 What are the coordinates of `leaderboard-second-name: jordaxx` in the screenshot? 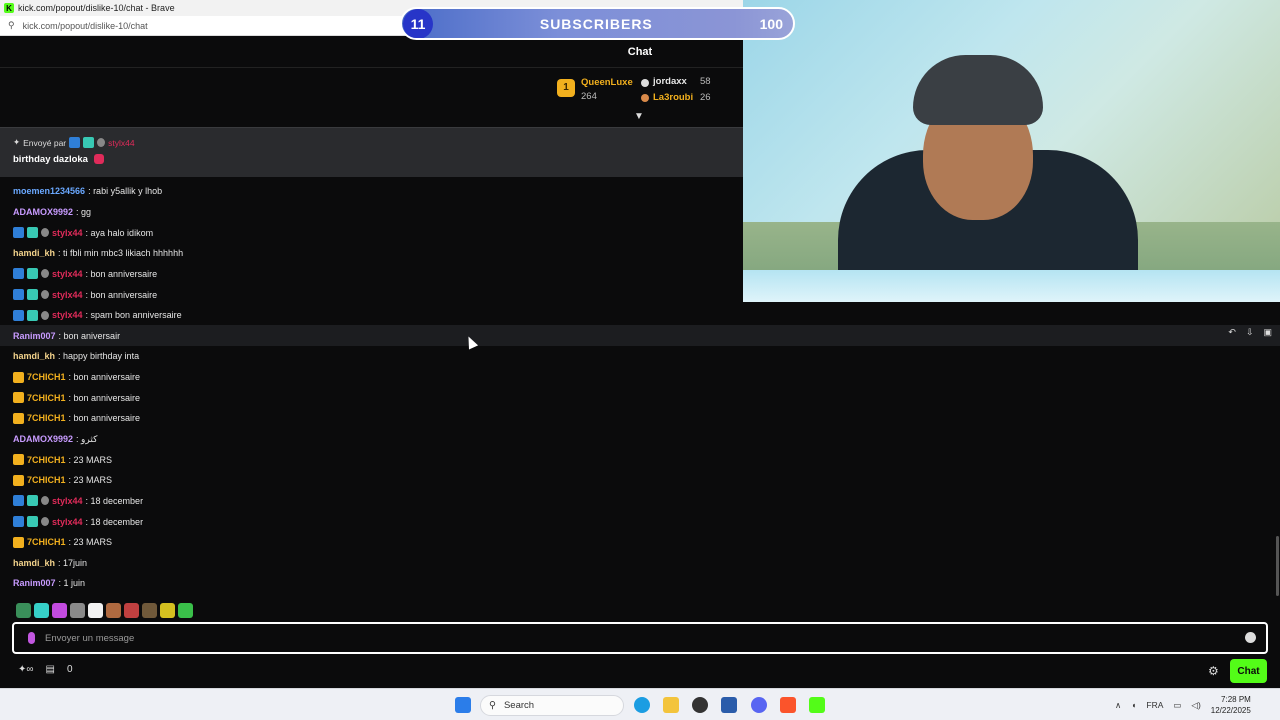 It's located at (670, 81).